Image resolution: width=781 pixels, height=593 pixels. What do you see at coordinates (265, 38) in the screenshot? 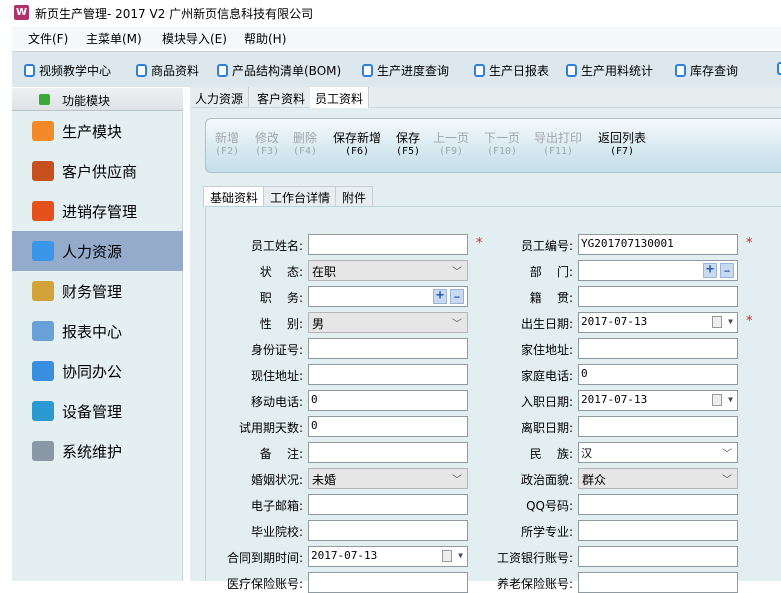
I see `menu-help: 帮助(H)` at bounding box center [265, 38].